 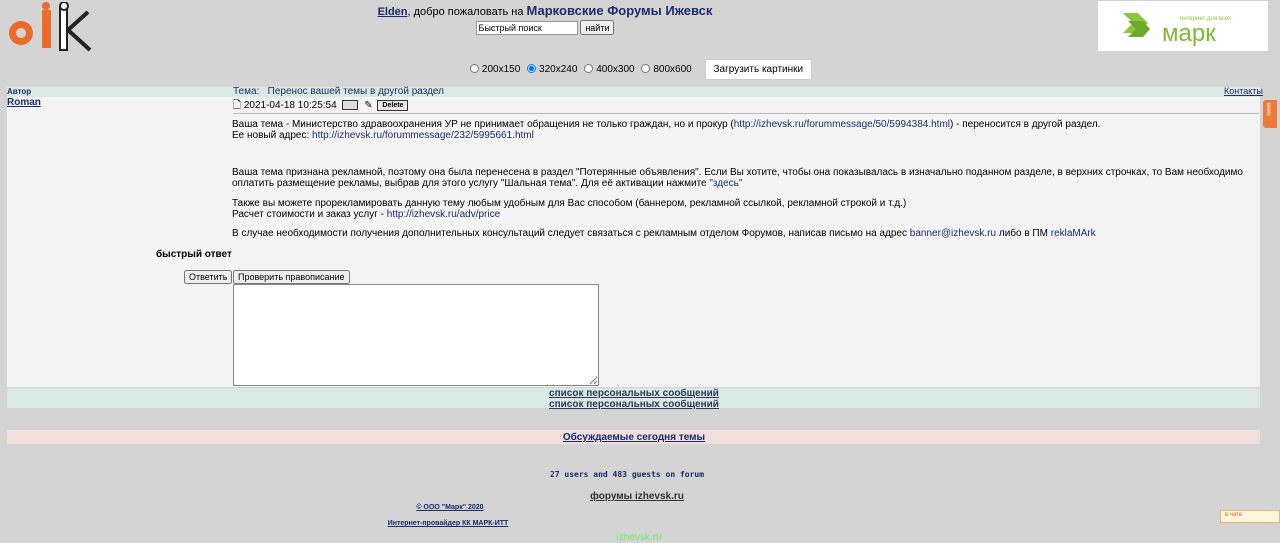 What do you see at coordinates (450, 507) in the screenshot?
I see `copyright-link: © ООО "Марк" 2020` at bounding box center [450, 507].